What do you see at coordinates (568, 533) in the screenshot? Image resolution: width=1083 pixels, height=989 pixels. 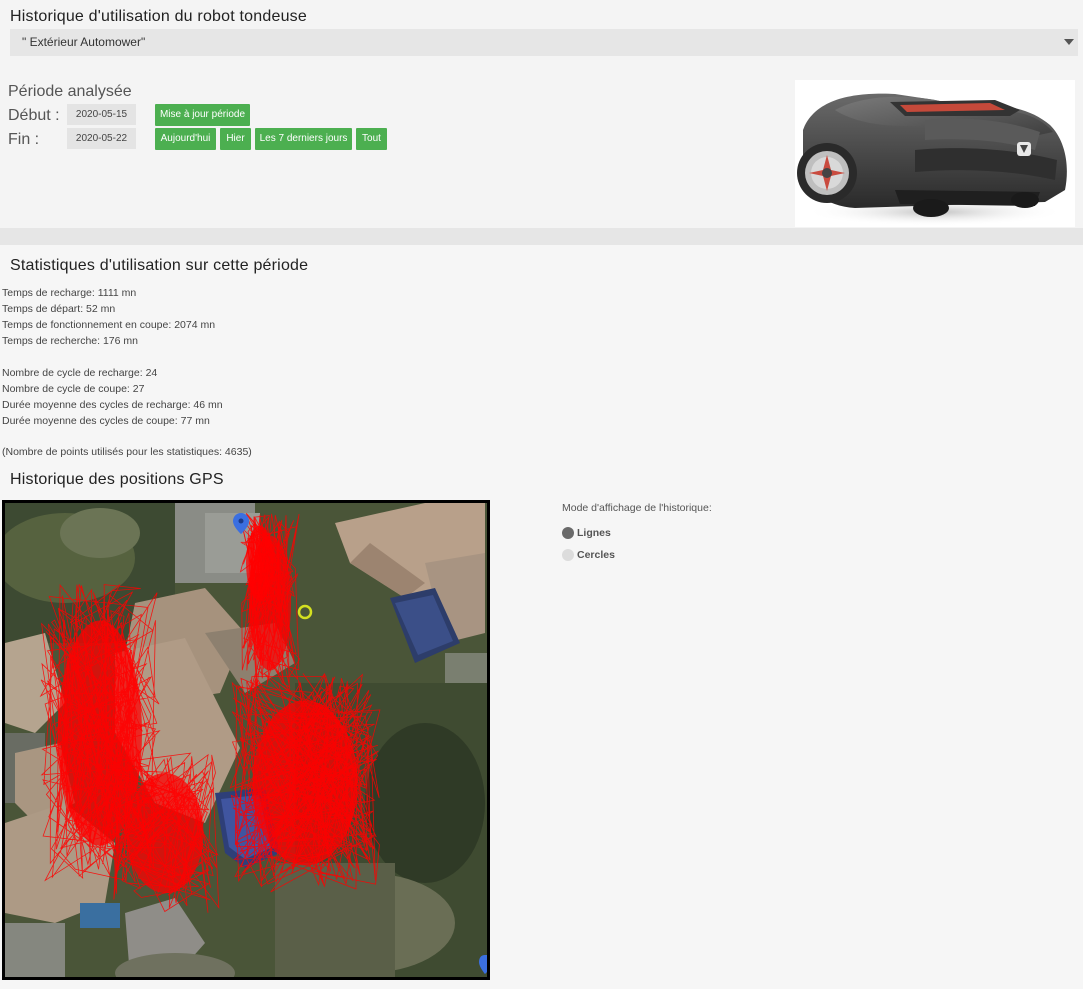 I see `radio-selected-icon` at bounding box center [568, 533].